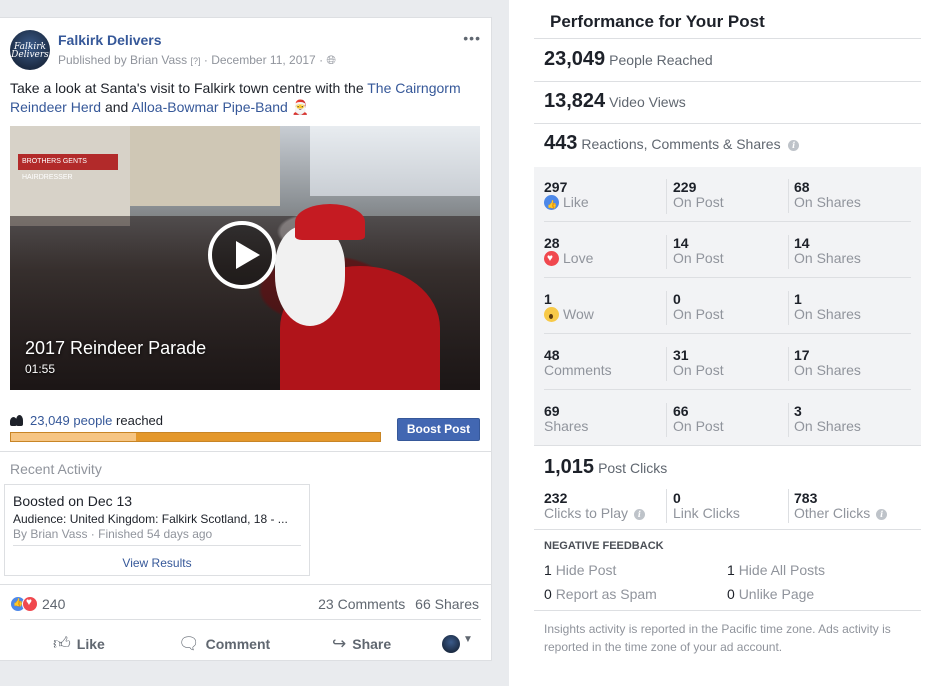 This screenshot has width=934, height=686. I want to click on stat-like-on-shares-label: On Shares, so click(827, 202).